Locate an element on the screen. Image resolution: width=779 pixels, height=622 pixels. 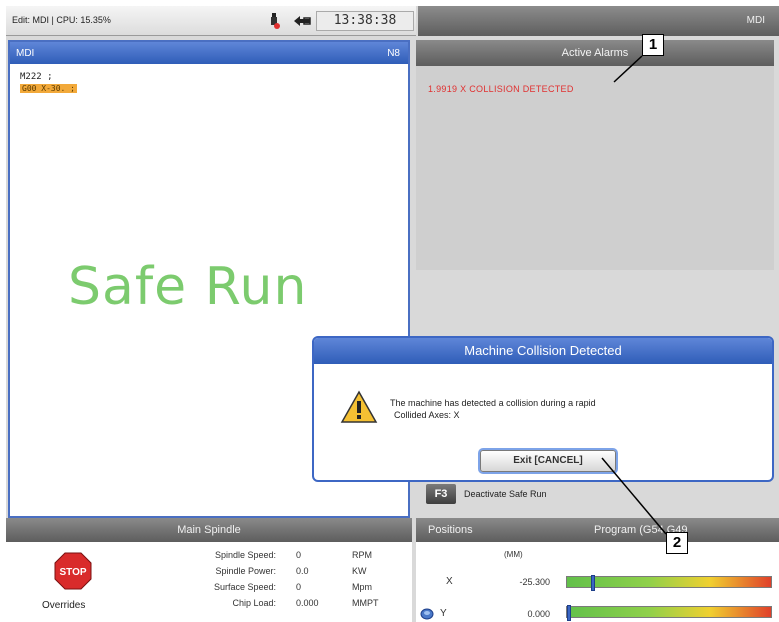
code-line: M222 ; is located at coordinates (36, 77).